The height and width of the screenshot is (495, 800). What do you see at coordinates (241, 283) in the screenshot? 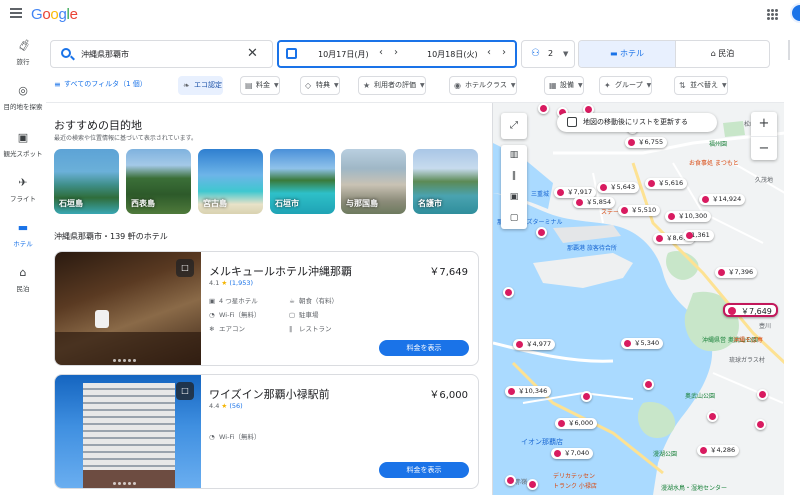
I see `review-count: (1,953)` at bounding box center [241, 283].